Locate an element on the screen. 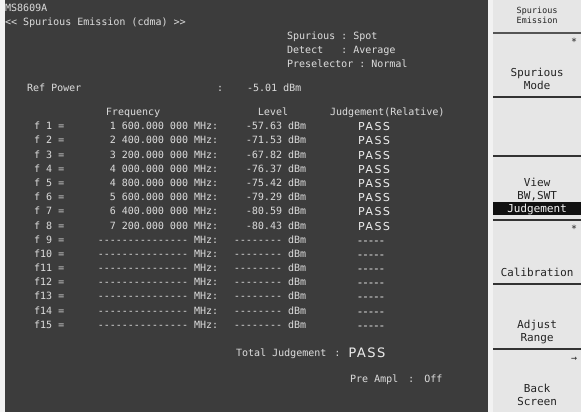 This screenshot has width=581, height=412. total-judgement-label: Total Judgement is located at coordinates (281, 353).